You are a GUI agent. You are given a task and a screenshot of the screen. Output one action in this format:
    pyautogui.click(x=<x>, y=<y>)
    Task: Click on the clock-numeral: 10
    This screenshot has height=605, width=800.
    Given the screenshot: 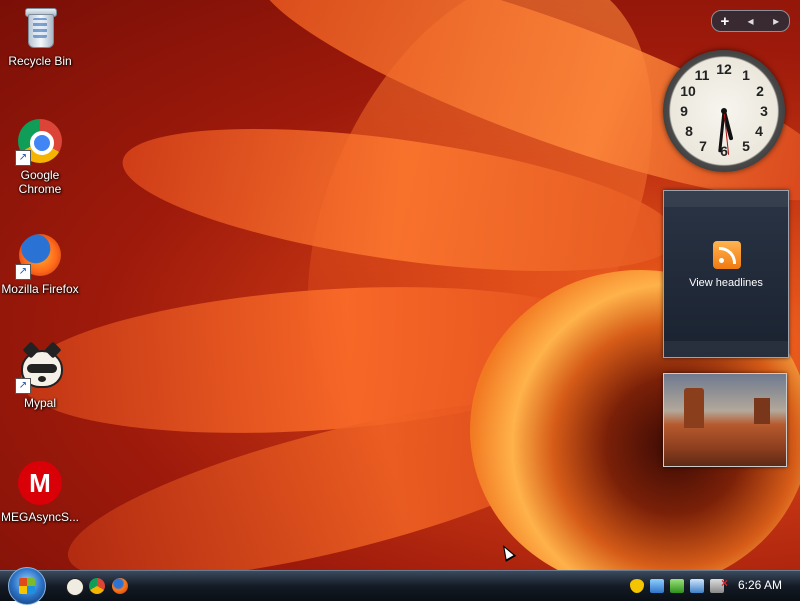 What is the action you would take?
    pyautogui.click(x=688, y=91)
    